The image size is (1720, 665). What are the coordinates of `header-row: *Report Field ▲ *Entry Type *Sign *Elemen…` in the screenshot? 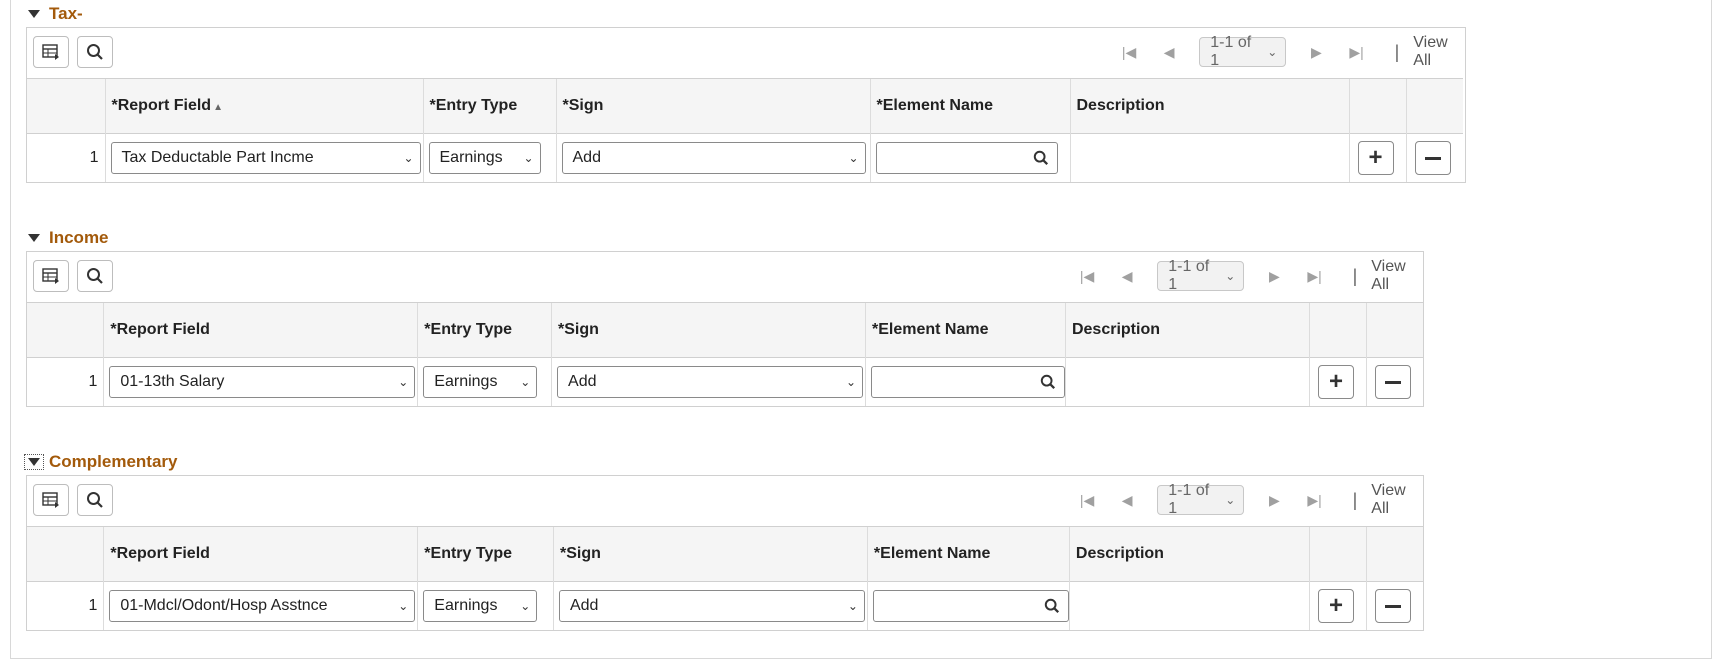 It's located at (745, 106).